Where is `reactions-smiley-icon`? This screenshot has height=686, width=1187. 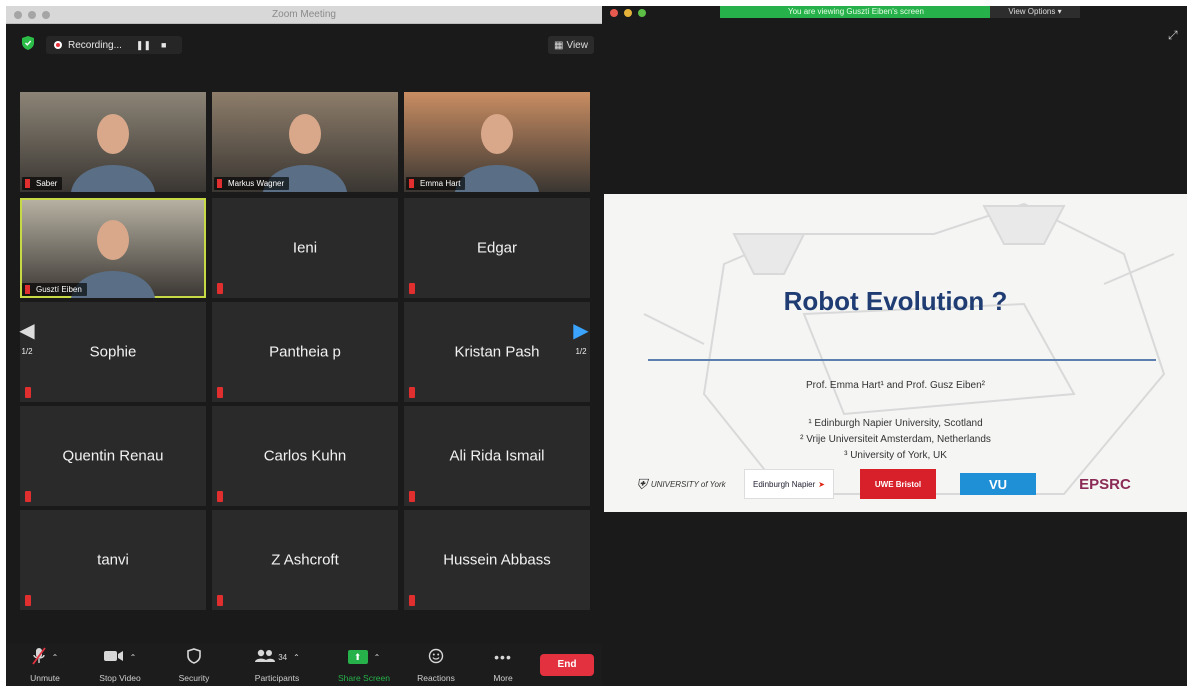
reactions-smiley-icon is located at coordinates (436, 657).